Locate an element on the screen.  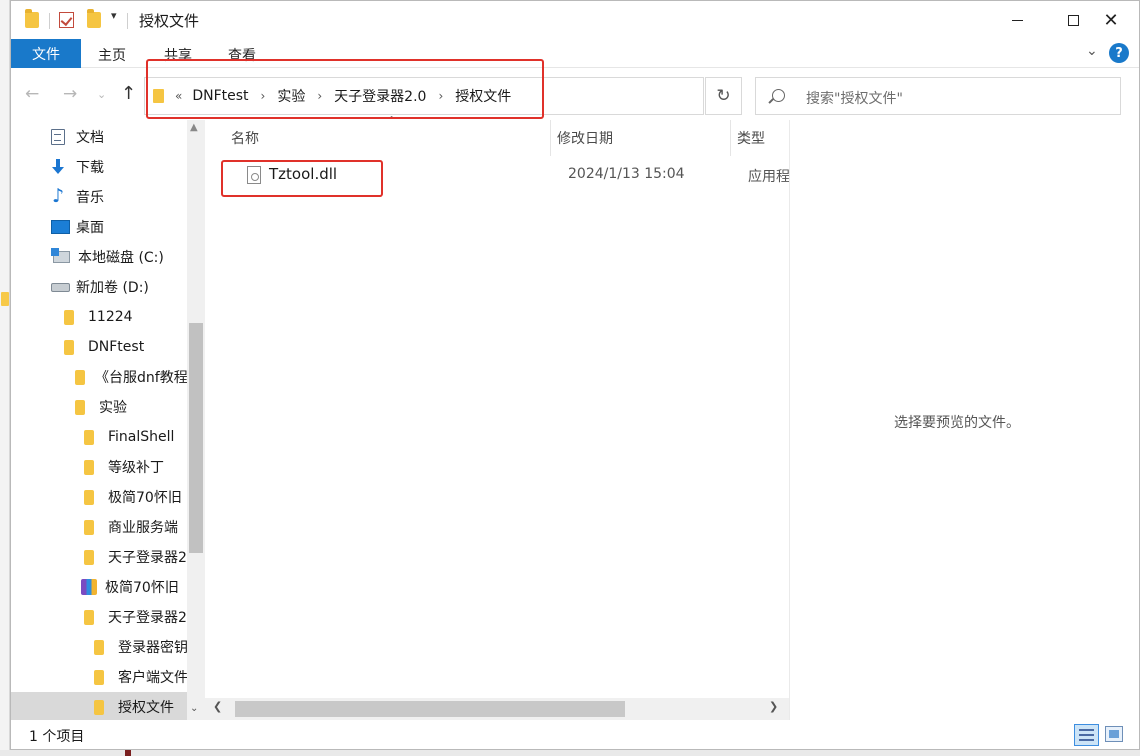
archive-icon is located at coordinates (89, 587).